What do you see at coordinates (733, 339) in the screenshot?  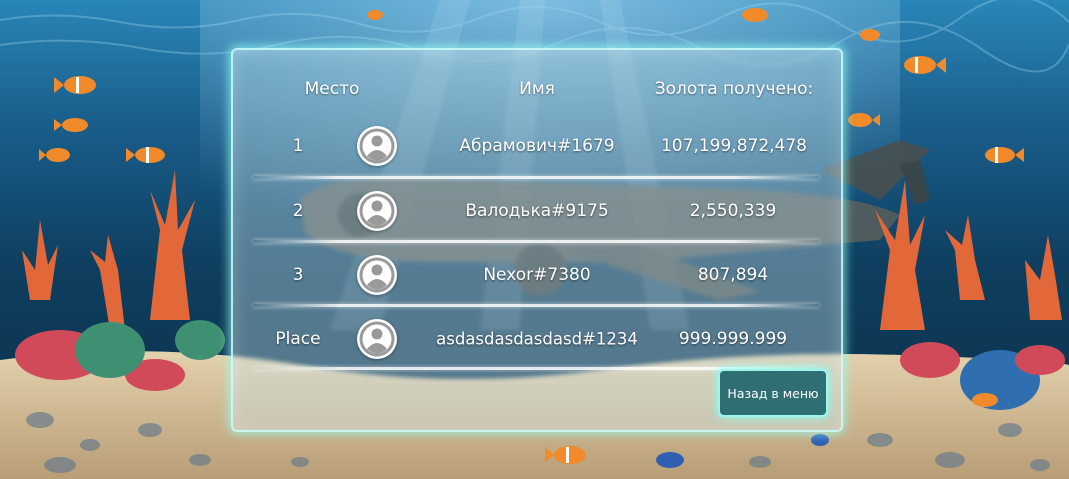 I see `row-gold-amount: 999.999.999` at bounding box center [733, 339].